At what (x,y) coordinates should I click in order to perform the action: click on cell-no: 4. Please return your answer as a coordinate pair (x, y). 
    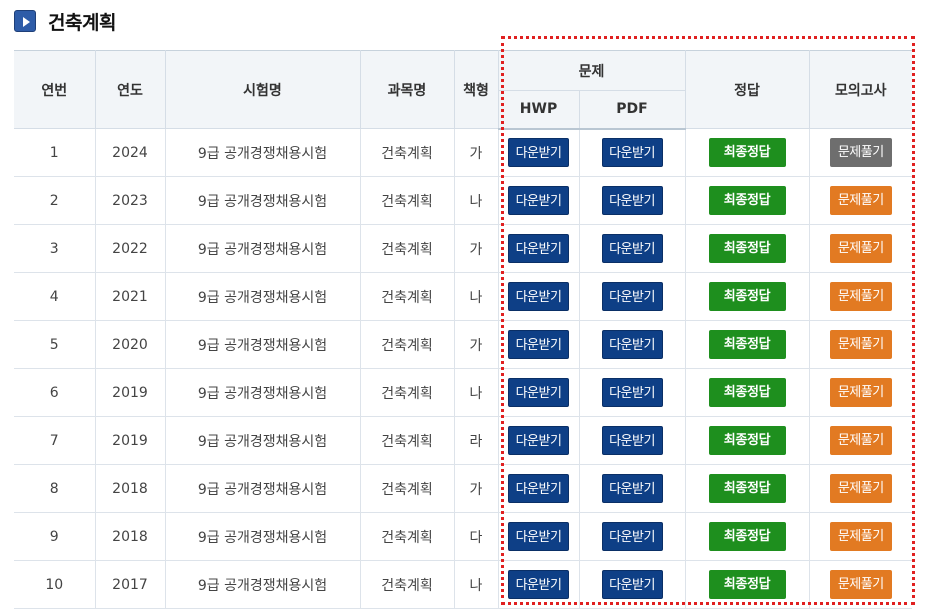
    Looking at the image, I should click on (54, 296).